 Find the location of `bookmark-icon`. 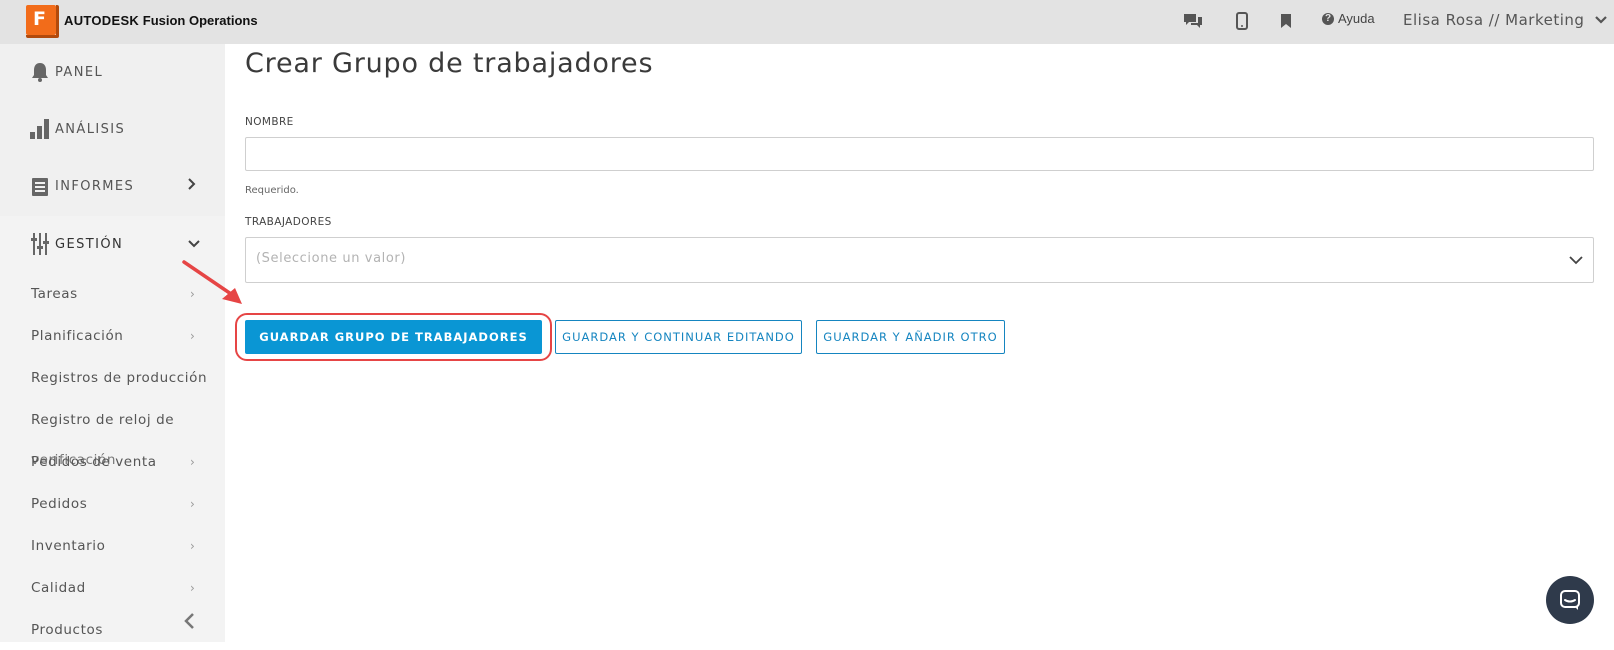

bookmark-icon is located at coordinates (1286, 21).